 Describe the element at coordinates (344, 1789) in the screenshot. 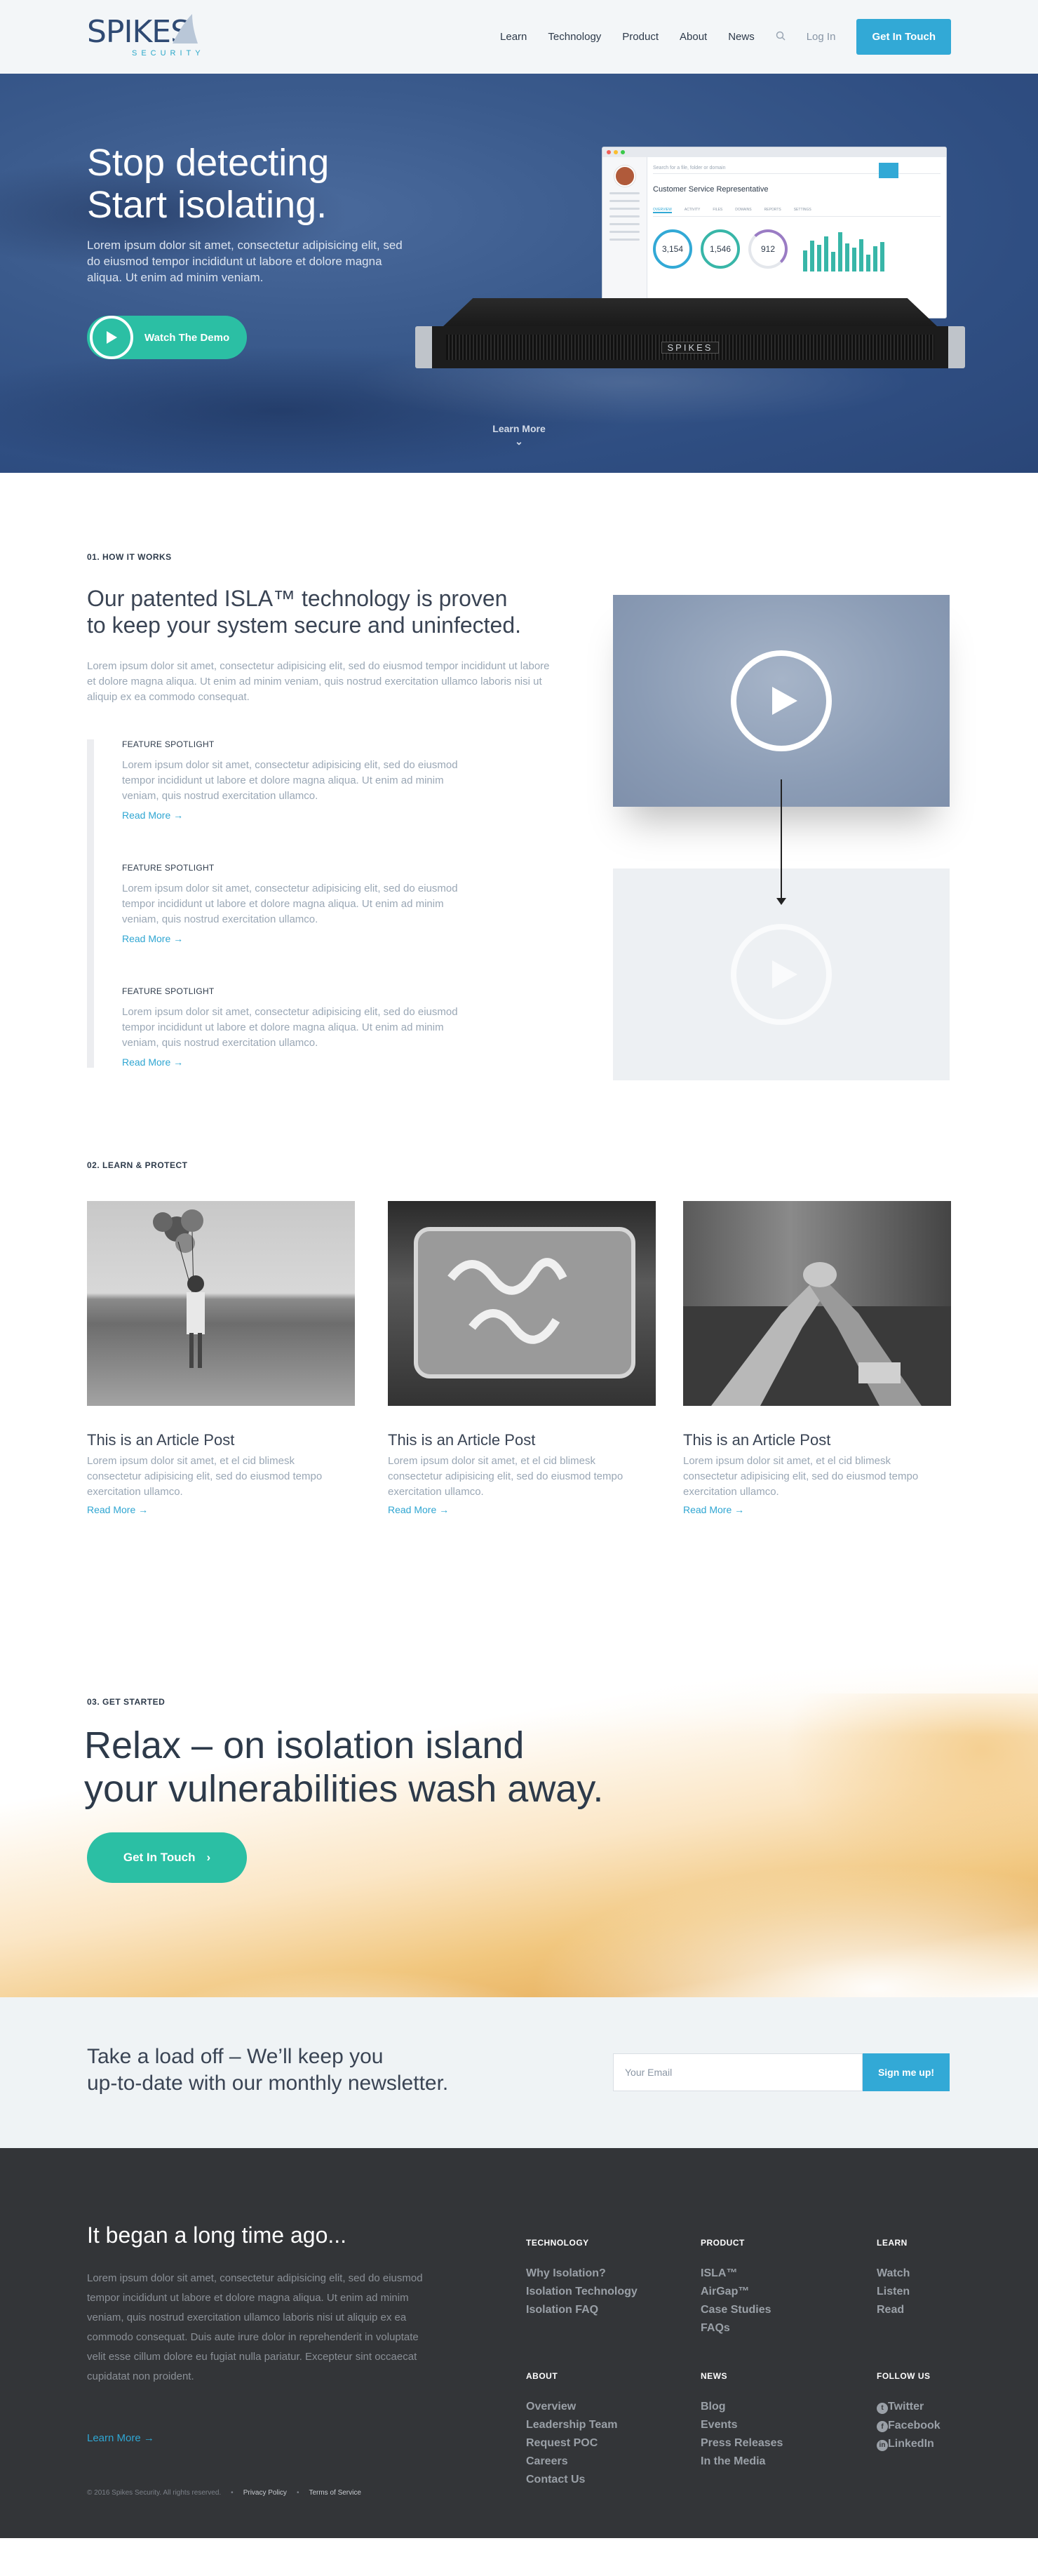

I see `get-started-title-line2: your vulnerabilities wash away.` at that location.